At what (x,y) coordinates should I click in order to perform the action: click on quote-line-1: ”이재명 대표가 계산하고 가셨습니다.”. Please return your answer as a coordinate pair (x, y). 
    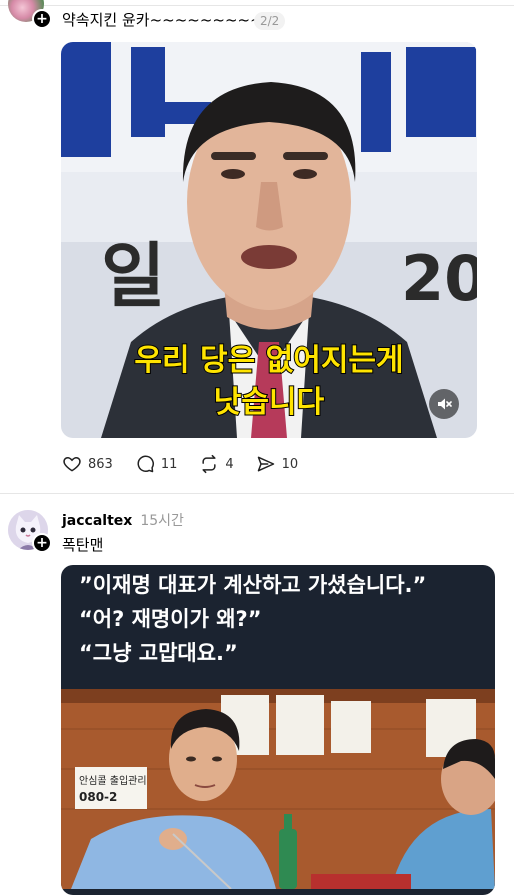
    Looking at the image, I should click on (253, 585).